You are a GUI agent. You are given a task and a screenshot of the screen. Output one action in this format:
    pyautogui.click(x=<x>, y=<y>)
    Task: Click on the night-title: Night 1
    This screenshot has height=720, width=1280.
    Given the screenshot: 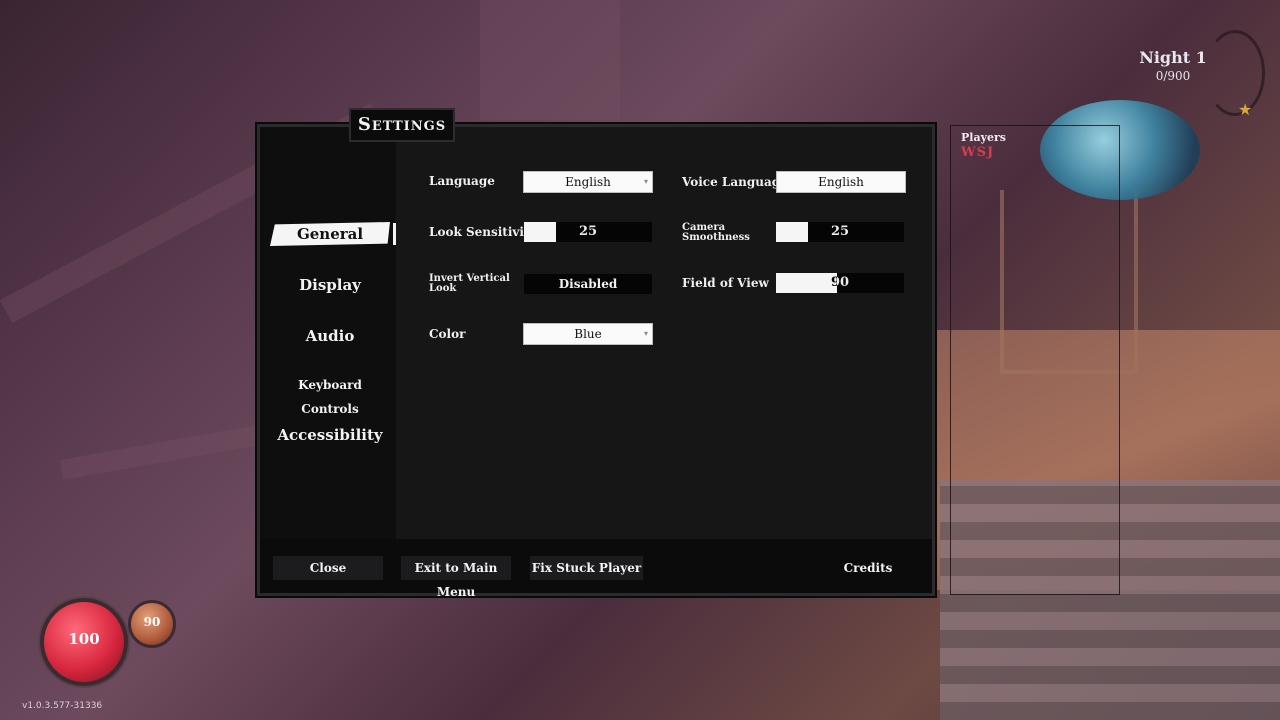 What is the action you would take?
    pyautogui.click(x=1173, y=57)
    